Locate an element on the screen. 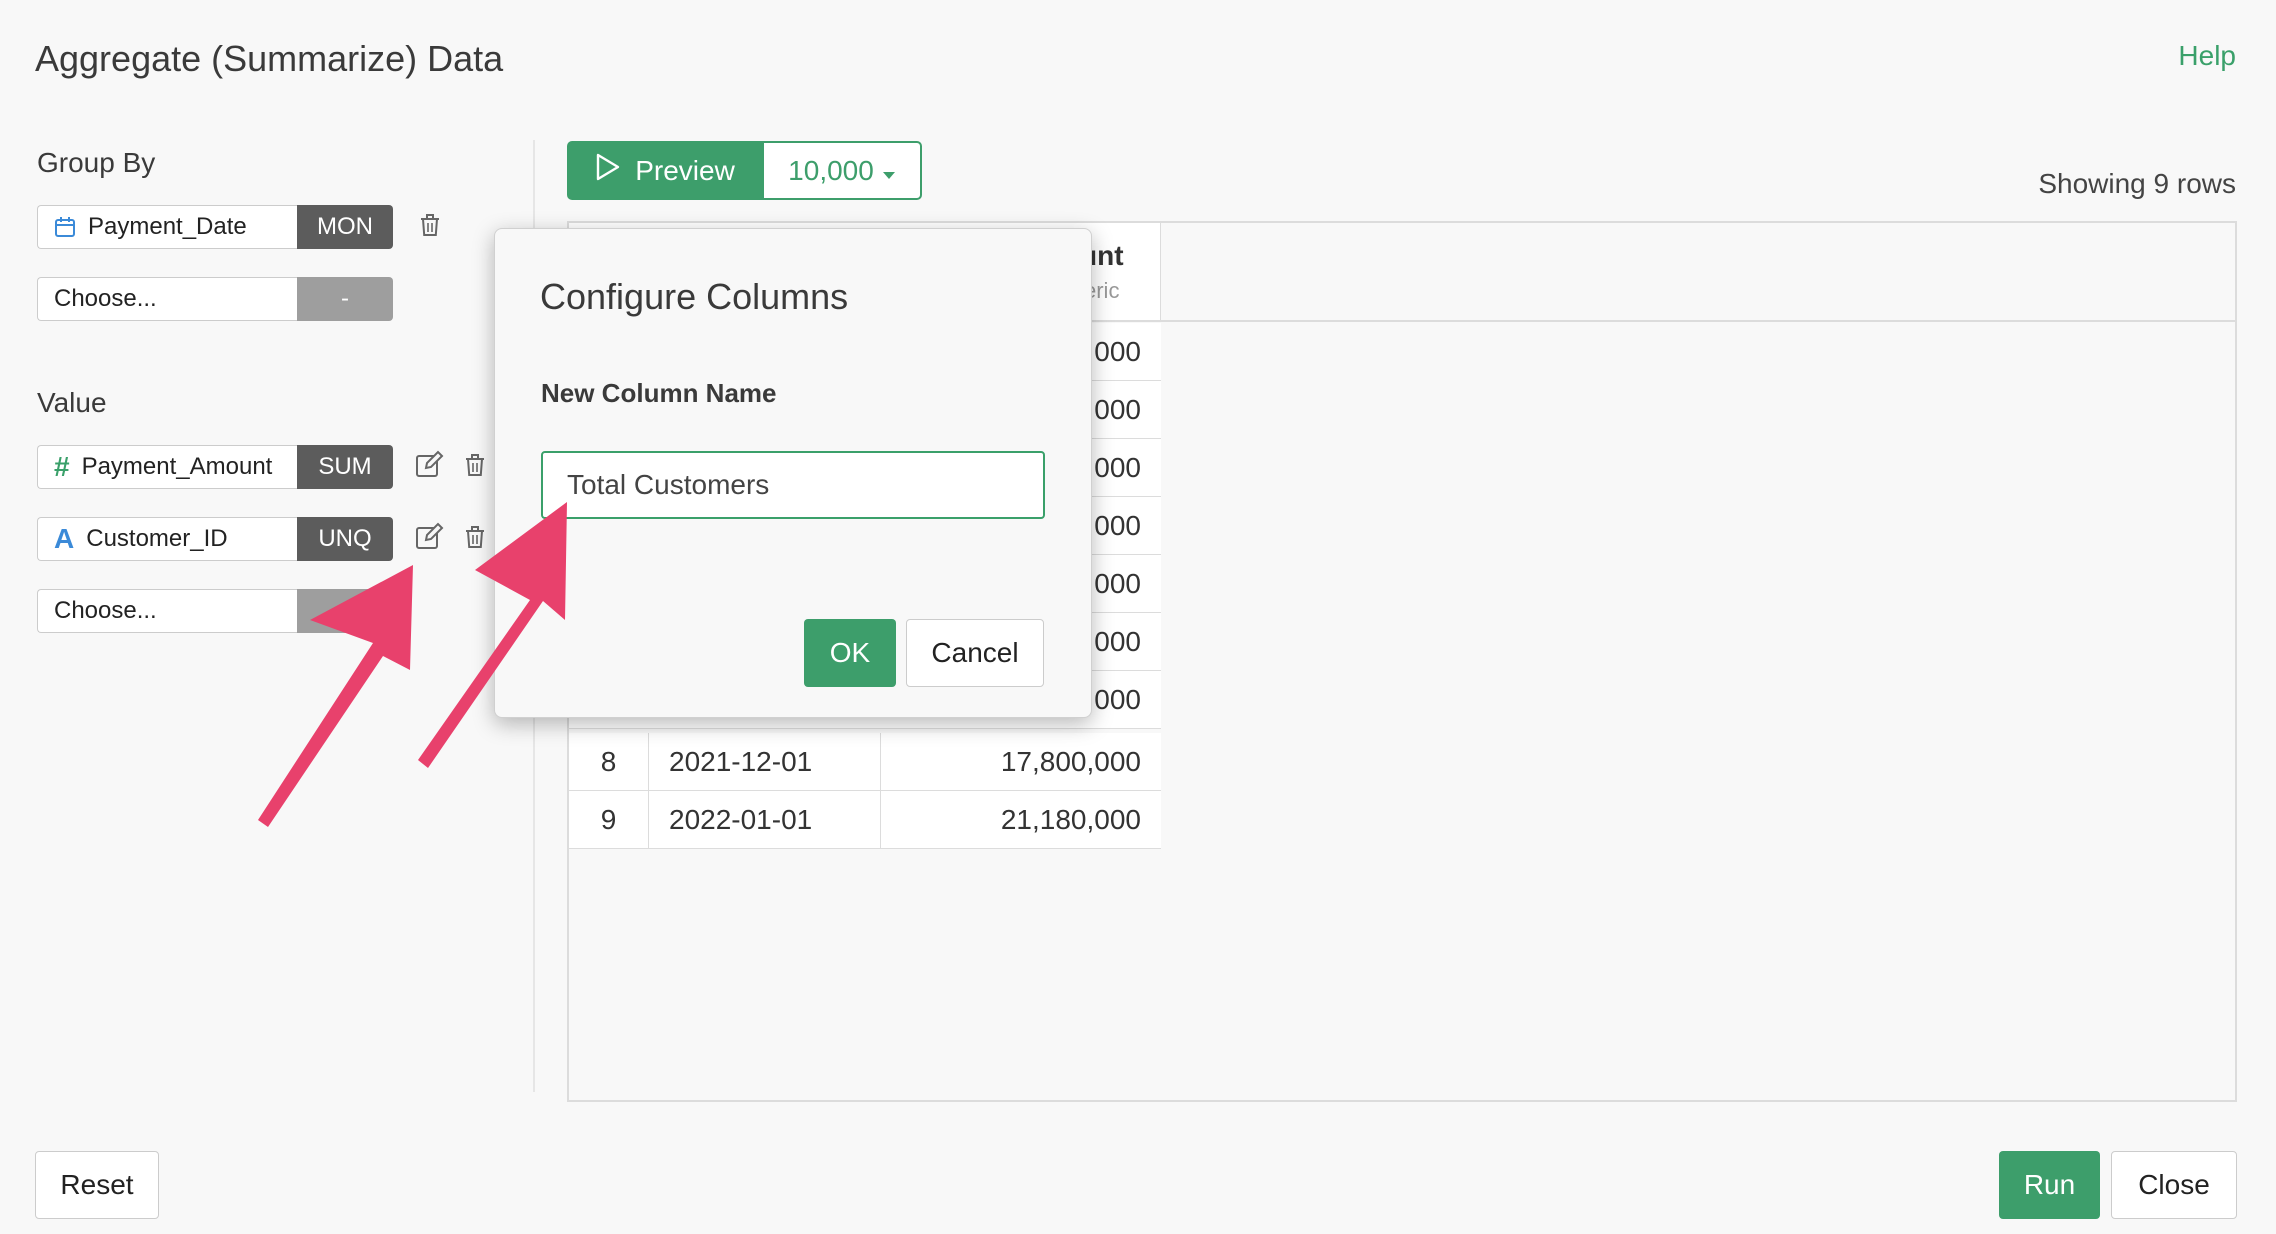 This screenshot has height=1234, width=2276. row-number: 9 is located at coordinates (609, 820).